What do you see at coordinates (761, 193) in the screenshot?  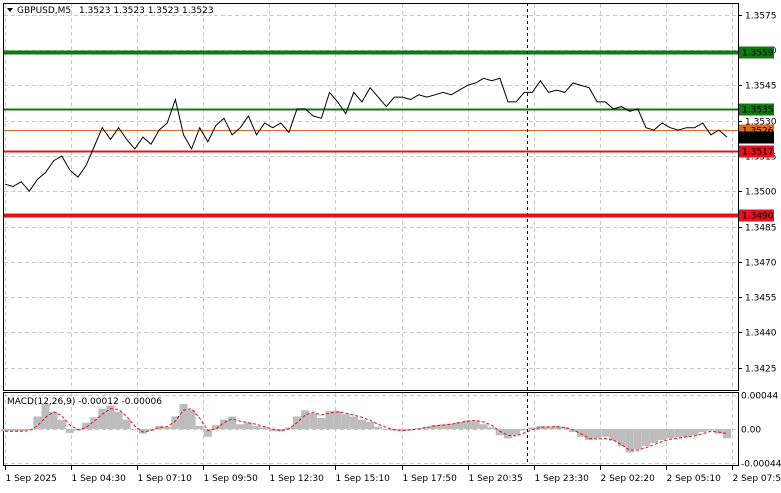 I see `price-tick-label: 1.3500` at bounding box center [761, 193].